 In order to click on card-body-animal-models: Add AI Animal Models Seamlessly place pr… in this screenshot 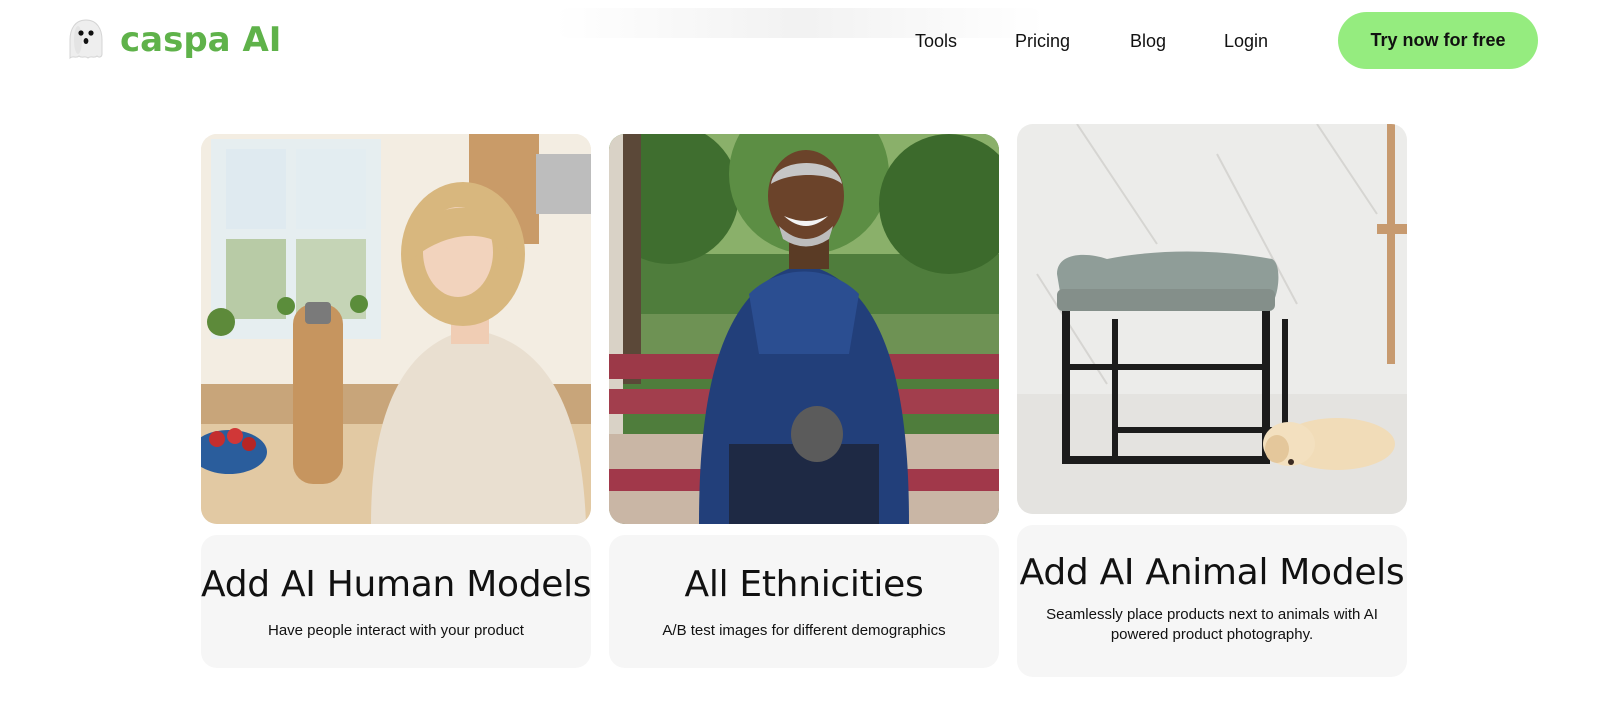, I will do `click(1212, 601)`.